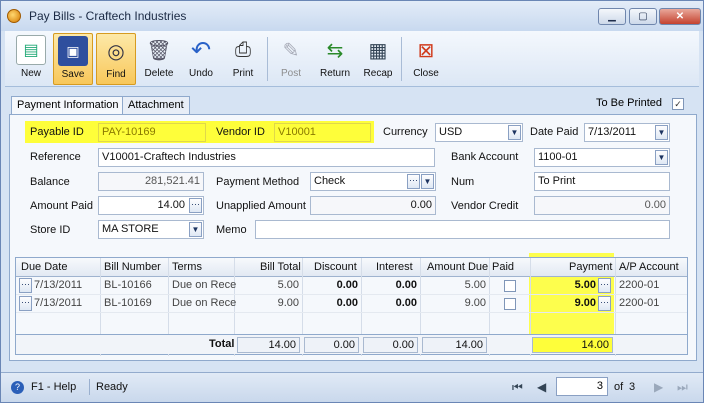 This screenshot has height=403, width=704. Describe the element at coordinates (658, 387) in the screenshot. I see `next-page-icon: ▶` at that location.